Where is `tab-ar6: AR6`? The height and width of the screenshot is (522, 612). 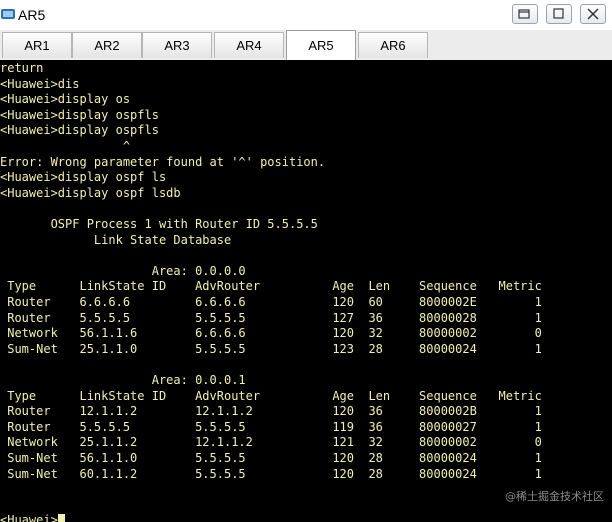
tab-ar6: AR6 is located at coordinates (393, 45).